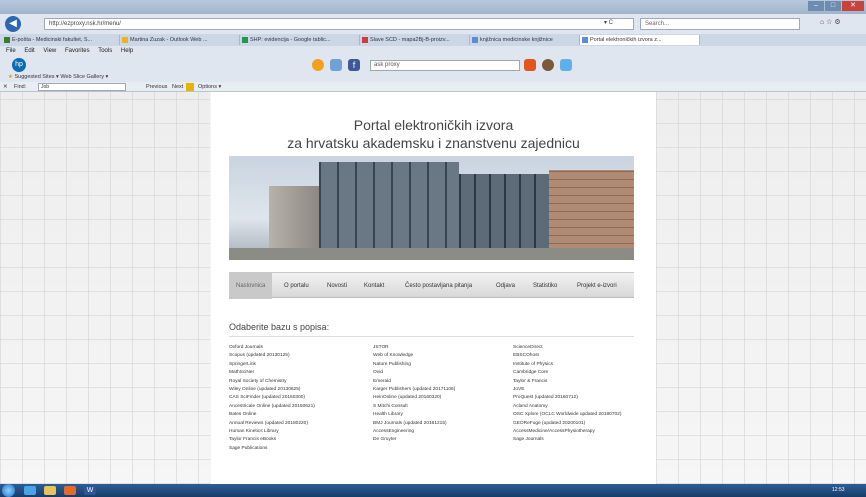 Image resolution: width=866 pixels, height=497 pixels. I want to click on nav-projekt-e-izvori: Projekt e-izvori, so click(597, 286).